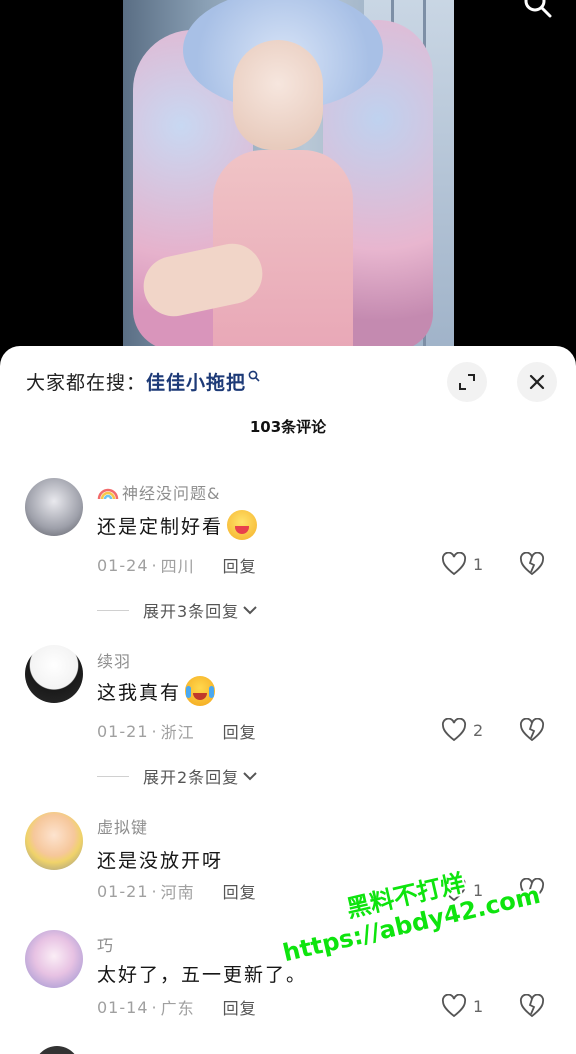  Describe the element at coordinates (278, 95) in the screenshot. I see `person-face` at that location.